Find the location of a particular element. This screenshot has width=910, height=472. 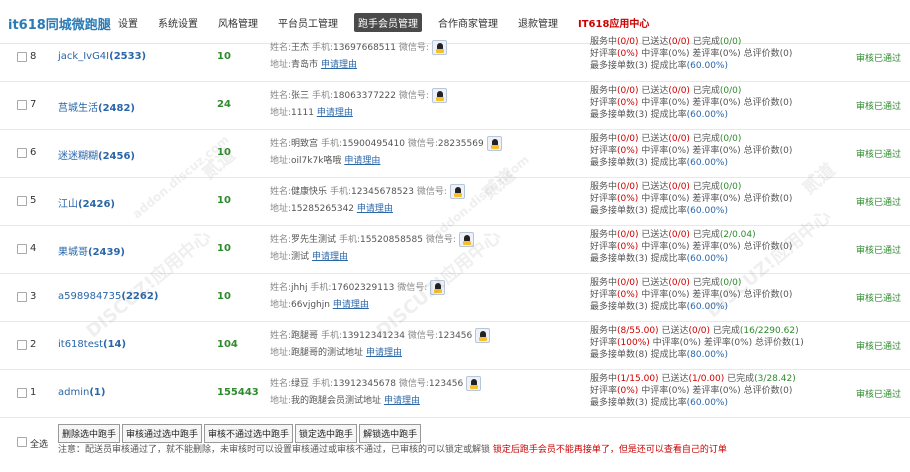

address-value: 测试 is located at coordinates (300, 257).